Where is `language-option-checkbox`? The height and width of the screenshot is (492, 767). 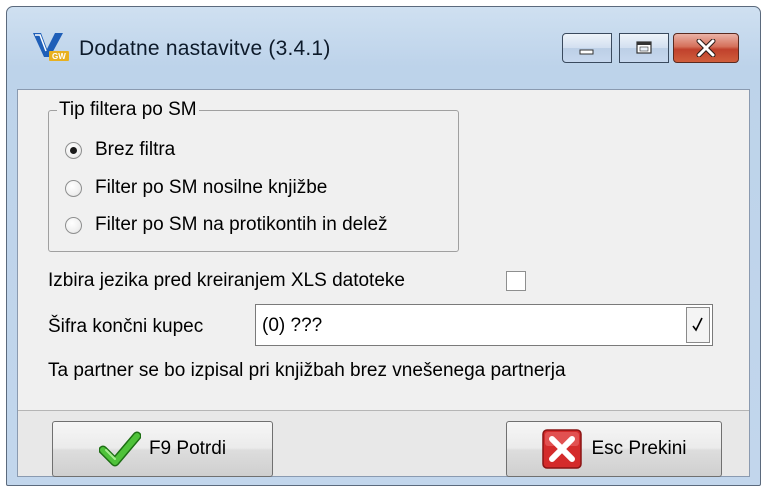 language-option-checkbox is located at coordinates (516, 281).